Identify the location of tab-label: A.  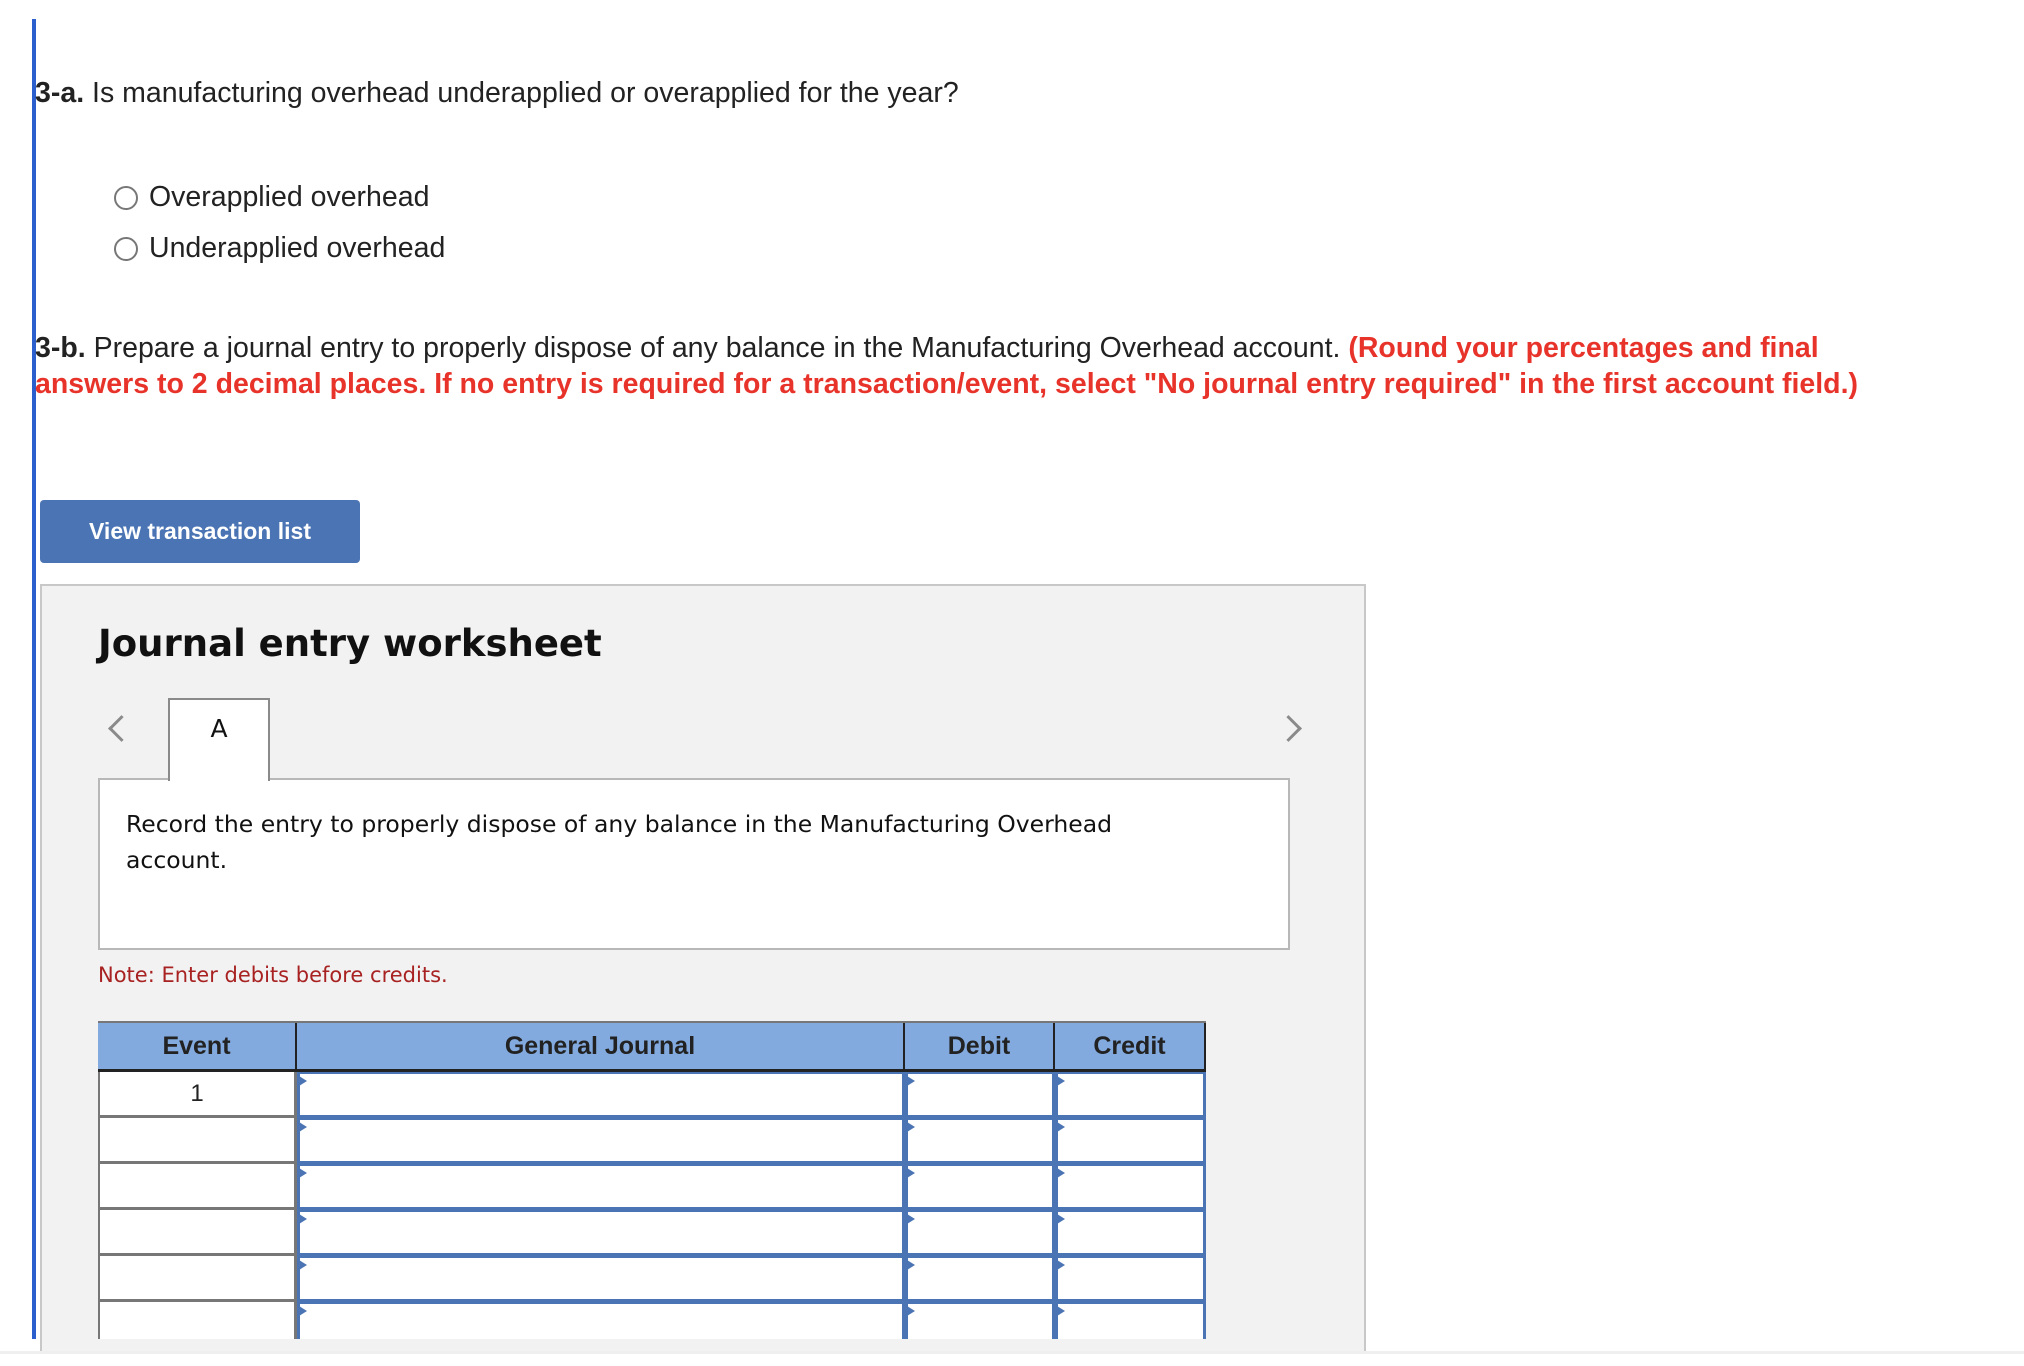
(219, 728).